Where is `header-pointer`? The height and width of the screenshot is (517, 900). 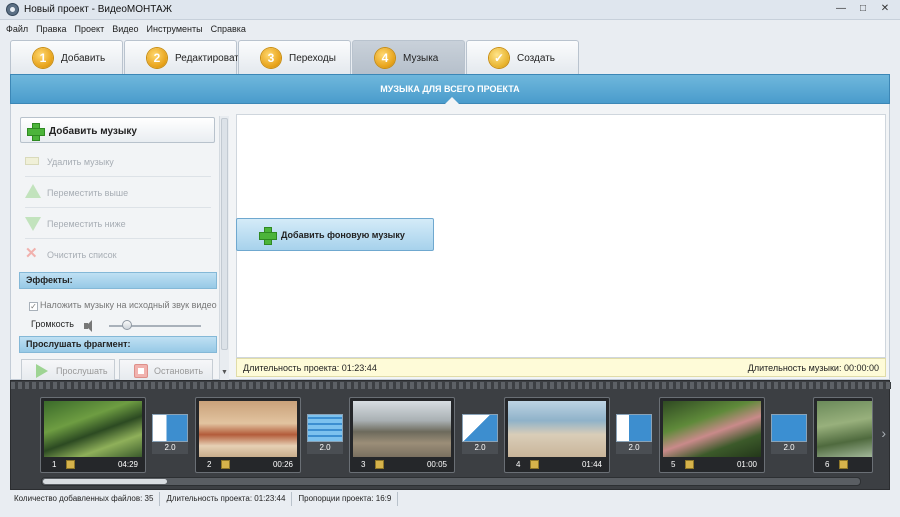
header-pointer is located at coordinates (452, 100).